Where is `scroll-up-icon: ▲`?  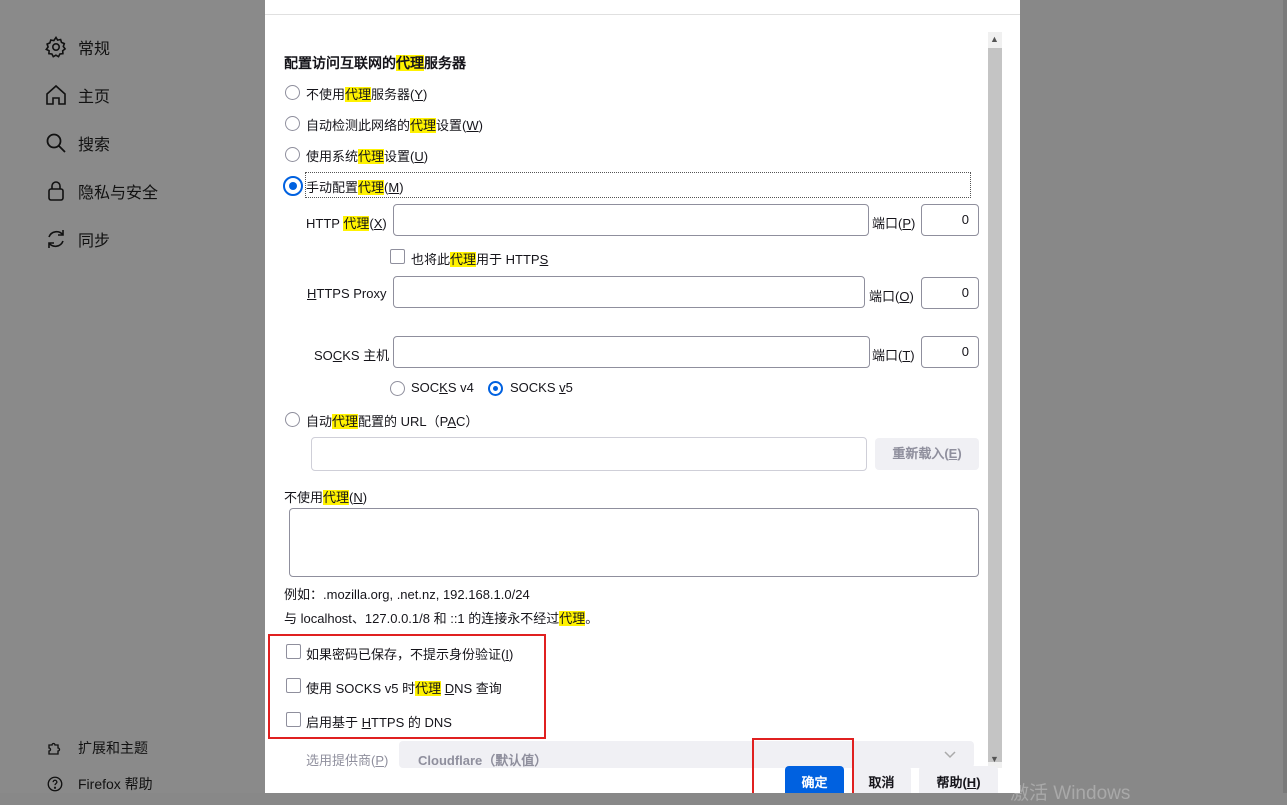 scroll-up-icon: ▲ is located at coordinates (994, 39).